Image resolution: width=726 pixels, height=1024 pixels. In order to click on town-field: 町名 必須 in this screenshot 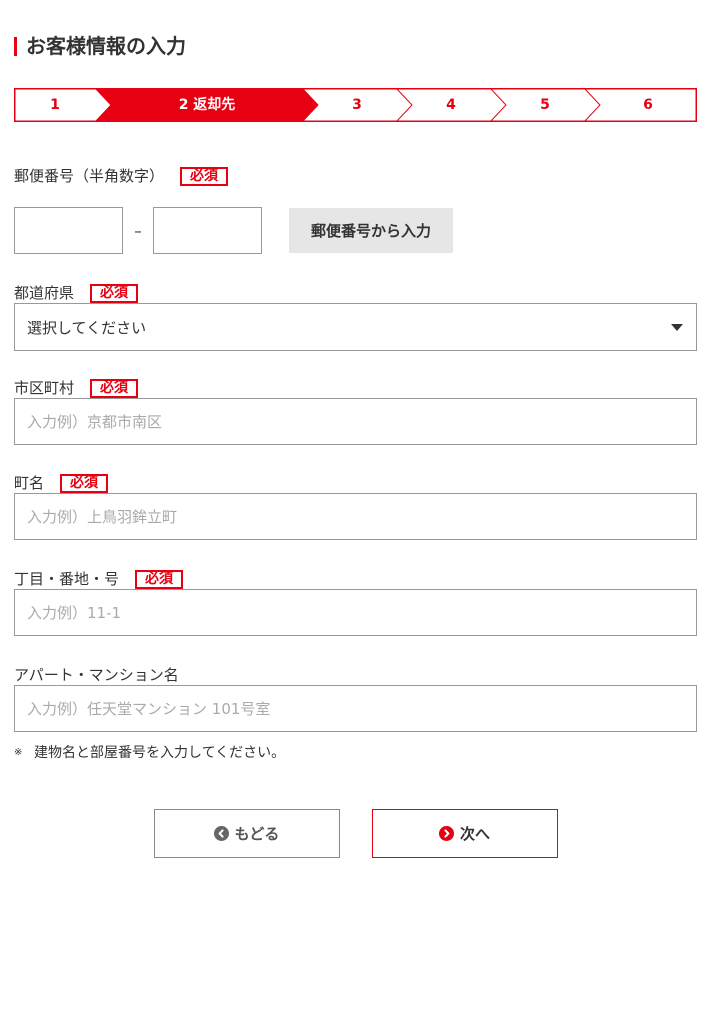, I will do `click(355, 507)`.